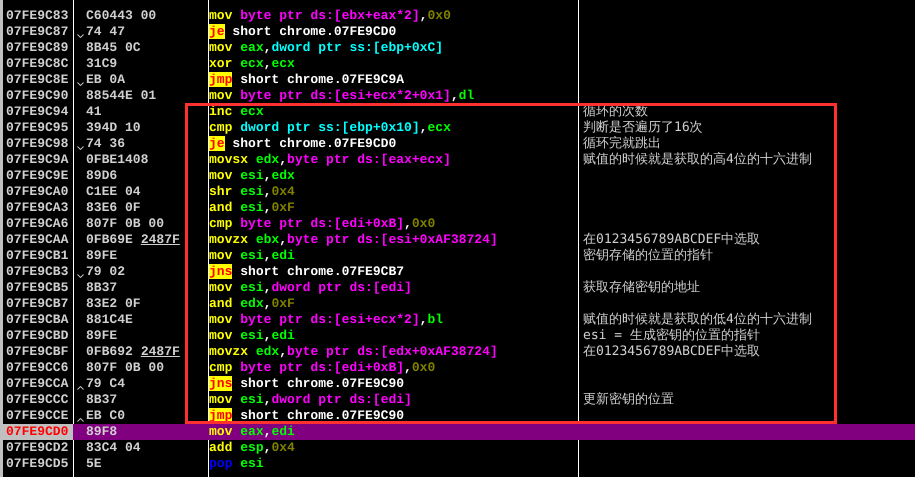 The width and height of the screenshot is (915, 477). What do you see at coordinates (37, 415) in the screenshot?
I see `address-cell: 07FE9CCE` at bounding box center [37, 415].